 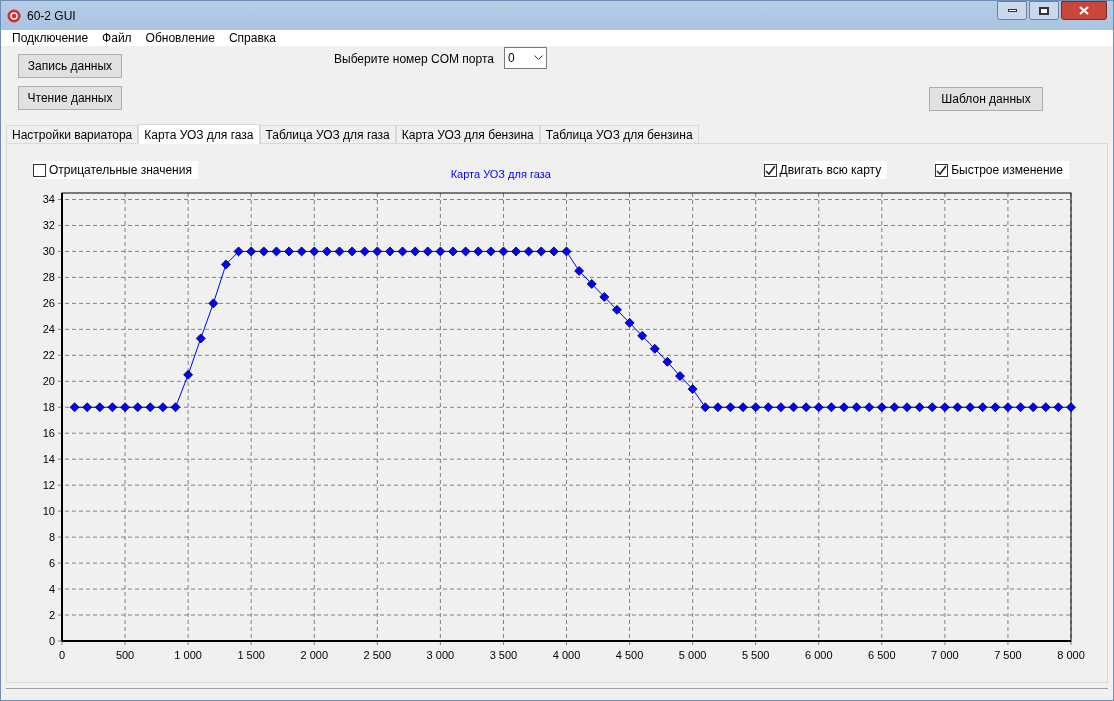 What do you see at coordinates (619, 134) in the screenshot?
I see `tab: Таблица УОЗ для бензина` at bounding box center [619, 134].